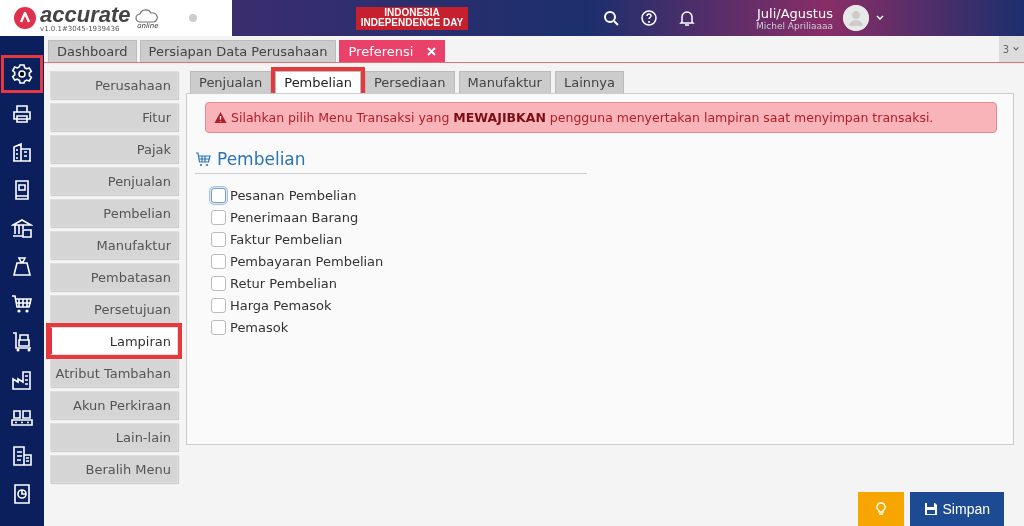  Describe the element at coordinates (114, 181) in the screenshot. I see `menu-item: Penjualan` at that location.